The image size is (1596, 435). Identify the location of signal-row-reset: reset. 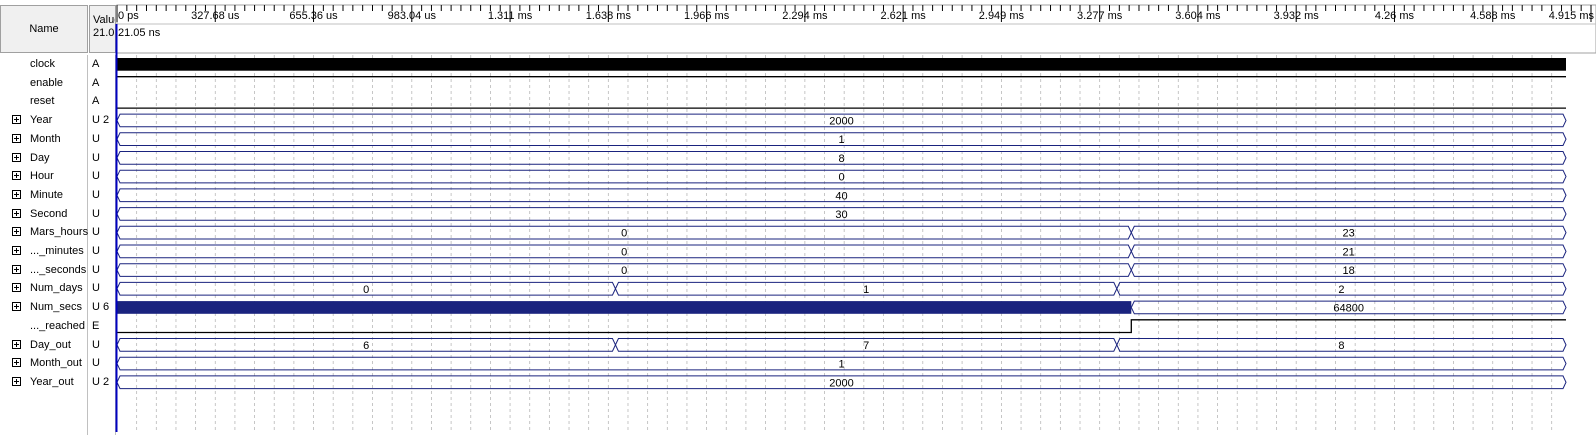
(44, 101).